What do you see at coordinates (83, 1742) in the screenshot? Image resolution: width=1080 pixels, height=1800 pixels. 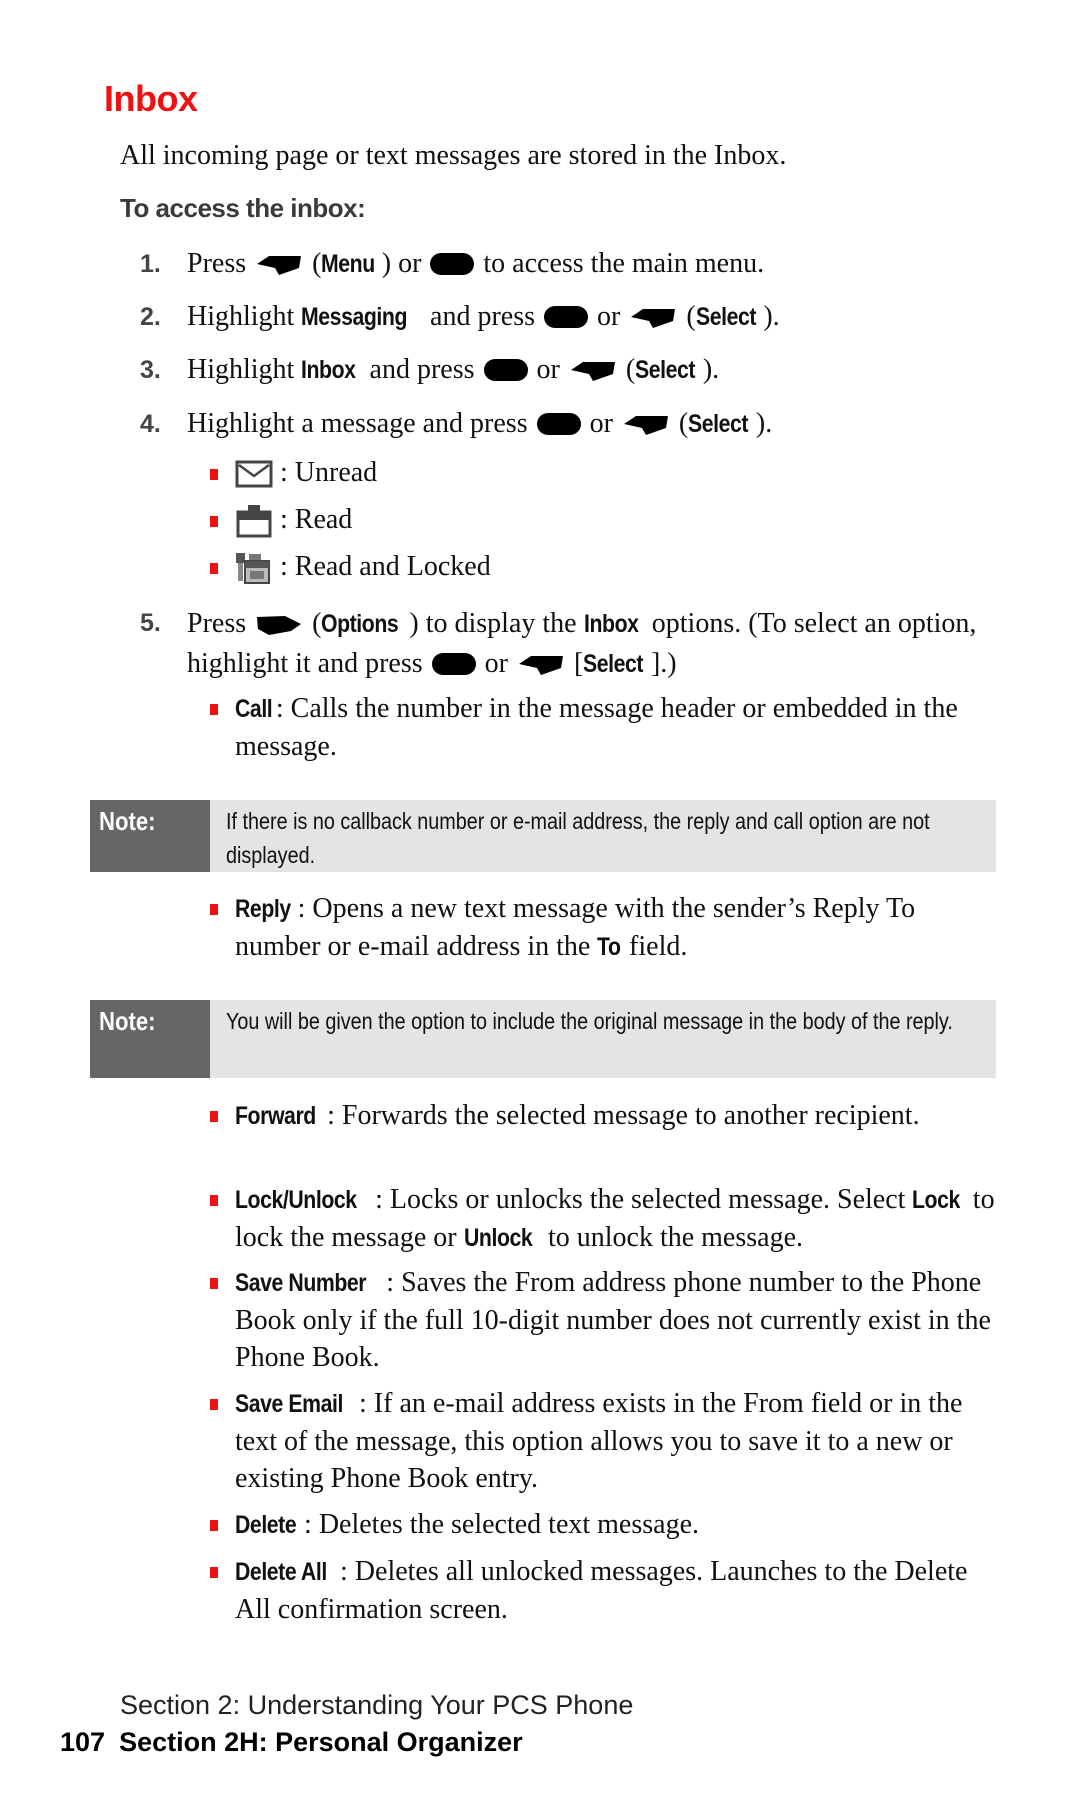 I see `page-number: 107` at bounding box center [83, 1742].